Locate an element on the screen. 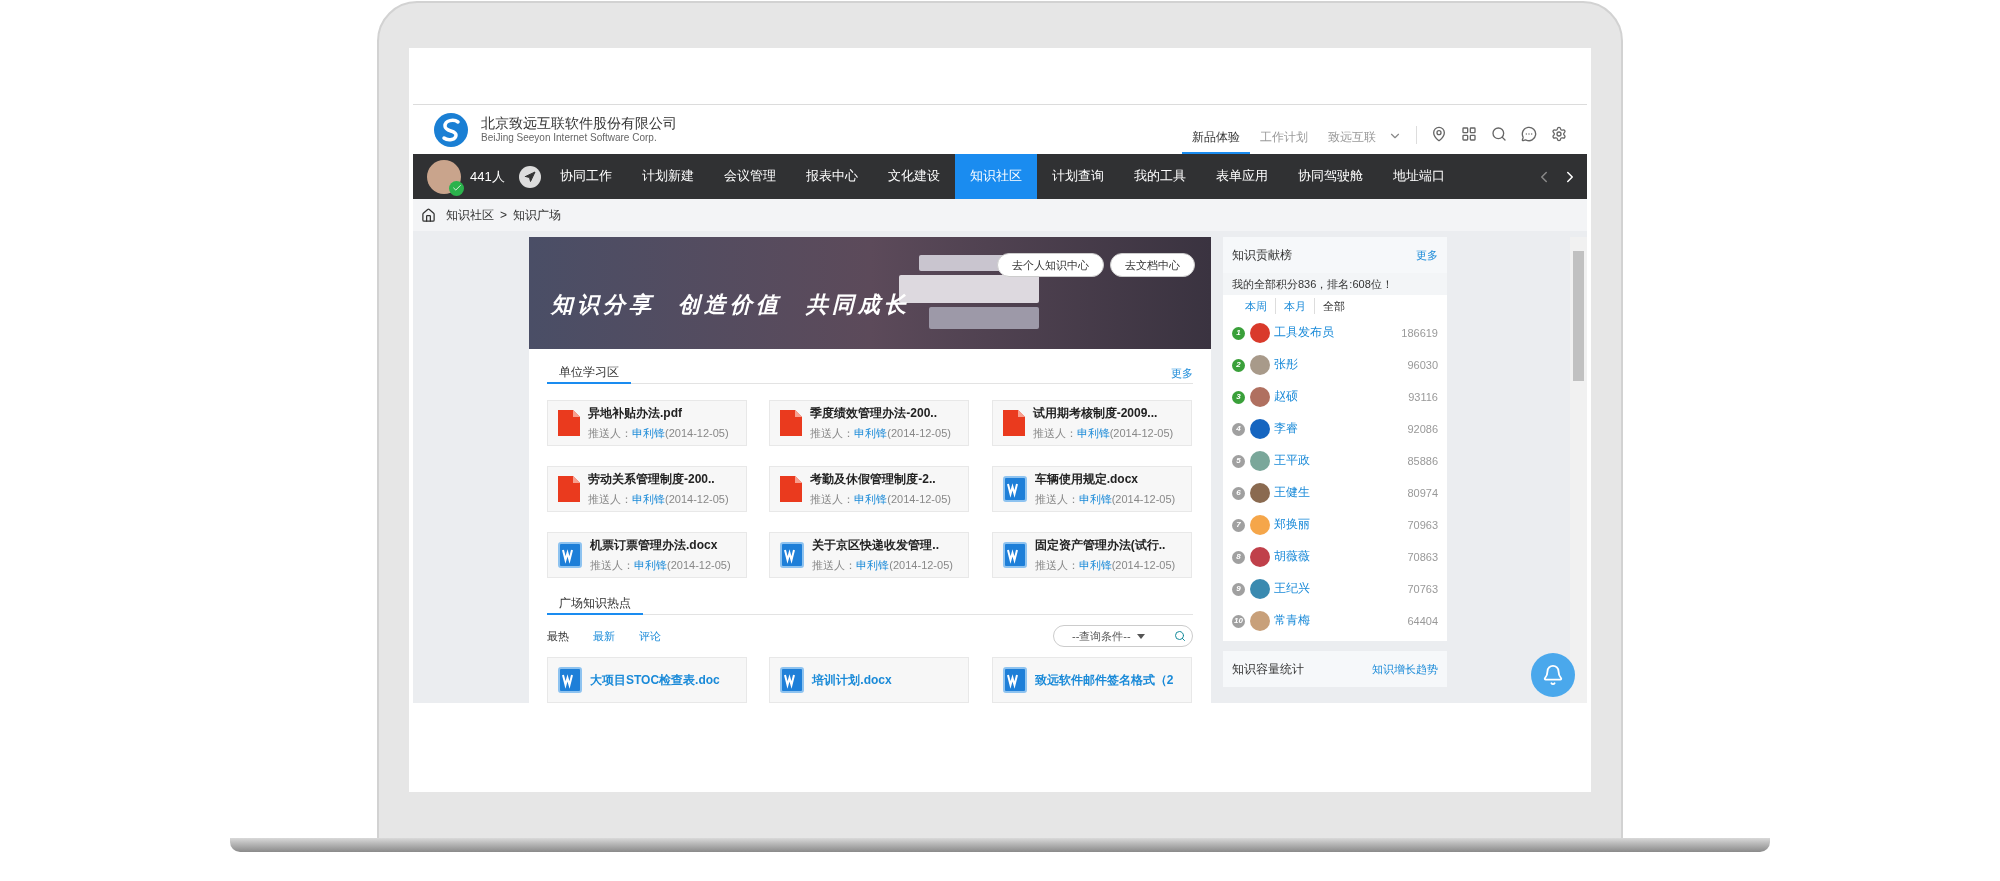  period-tab: 本周 is located at coordinates (1256, 306).